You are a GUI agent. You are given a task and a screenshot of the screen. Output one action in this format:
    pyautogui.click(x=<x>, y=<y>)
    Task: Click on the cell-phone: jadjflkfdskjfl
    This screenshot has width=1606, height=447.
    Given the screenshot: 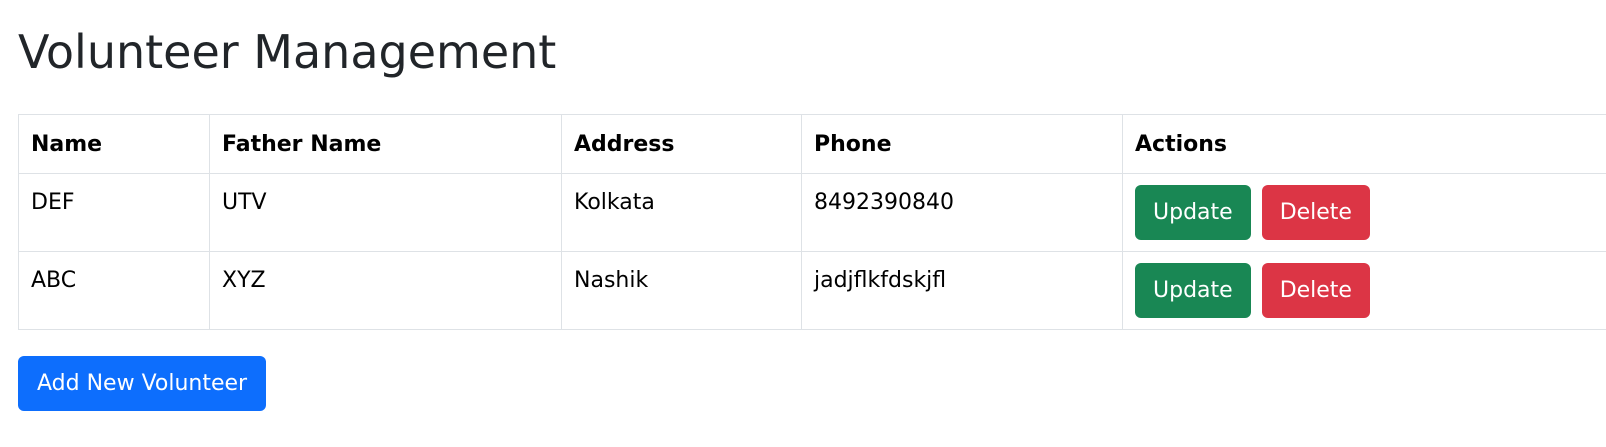 What is the action you would take?
    pyautogui.click(x=962, y=290)
    